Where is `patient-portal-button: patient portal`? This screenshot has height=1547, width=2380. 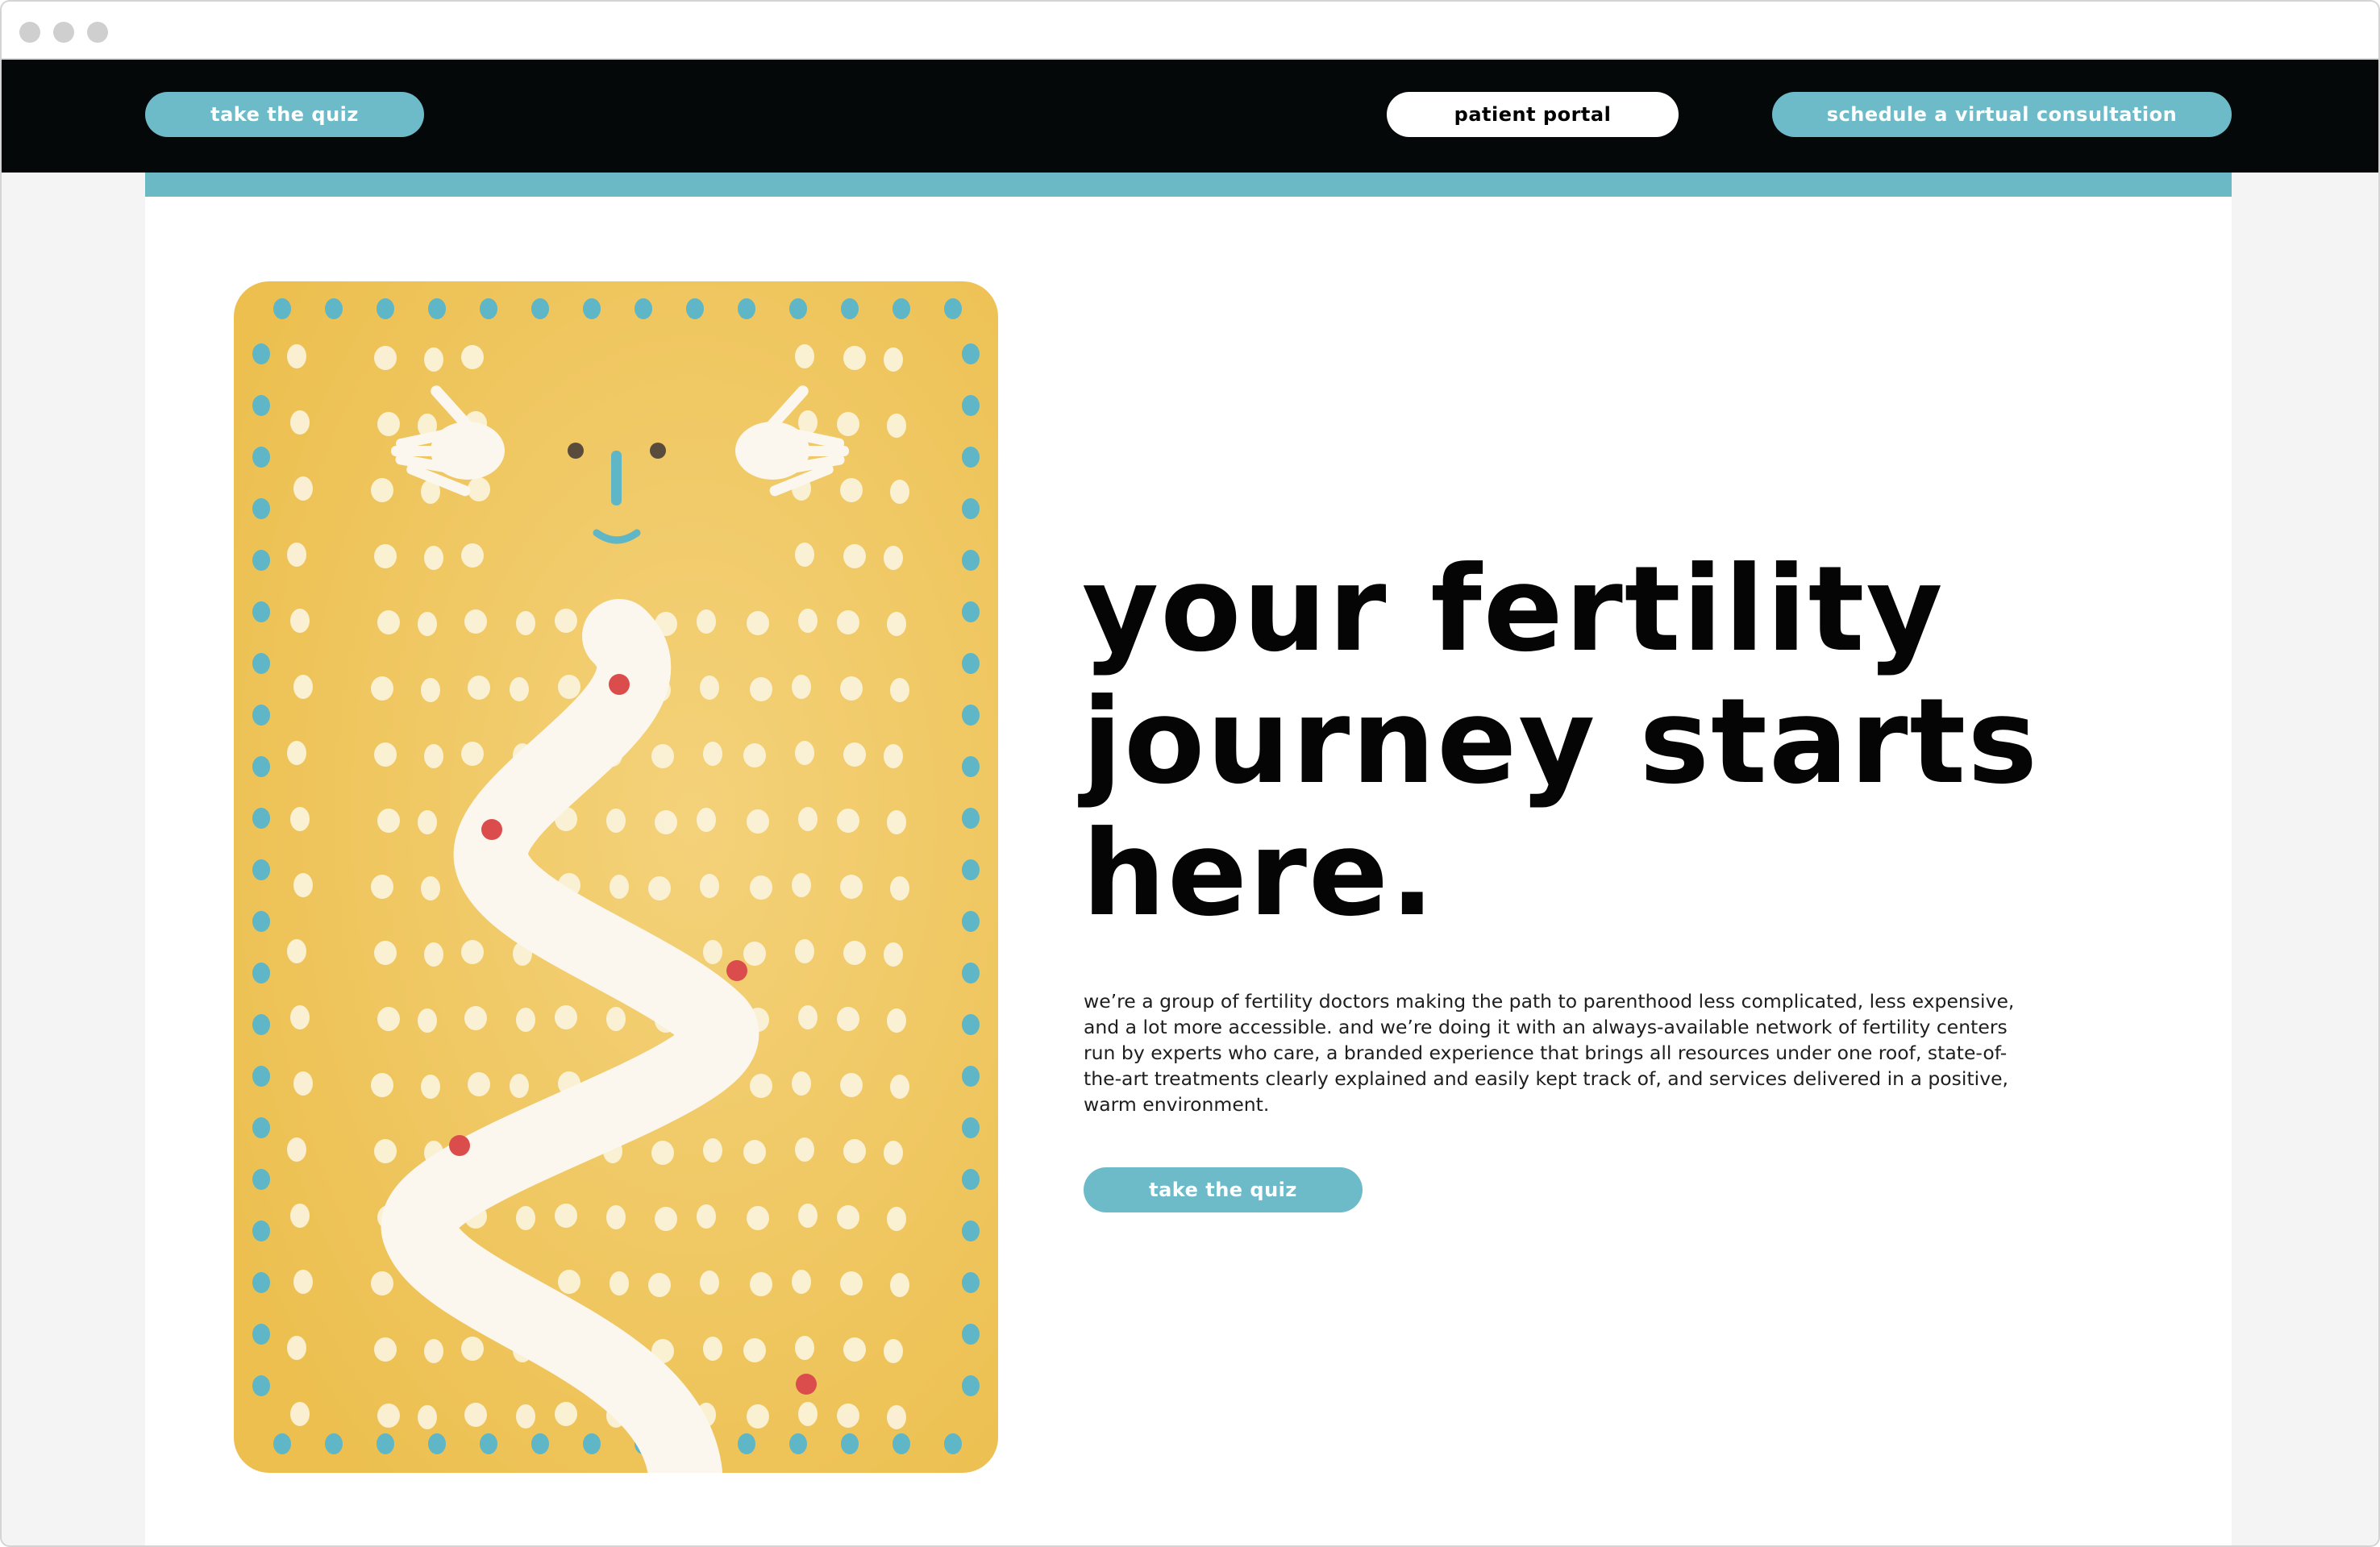
patient-portal-button: patient portal is located at coordinates (1533, 115).